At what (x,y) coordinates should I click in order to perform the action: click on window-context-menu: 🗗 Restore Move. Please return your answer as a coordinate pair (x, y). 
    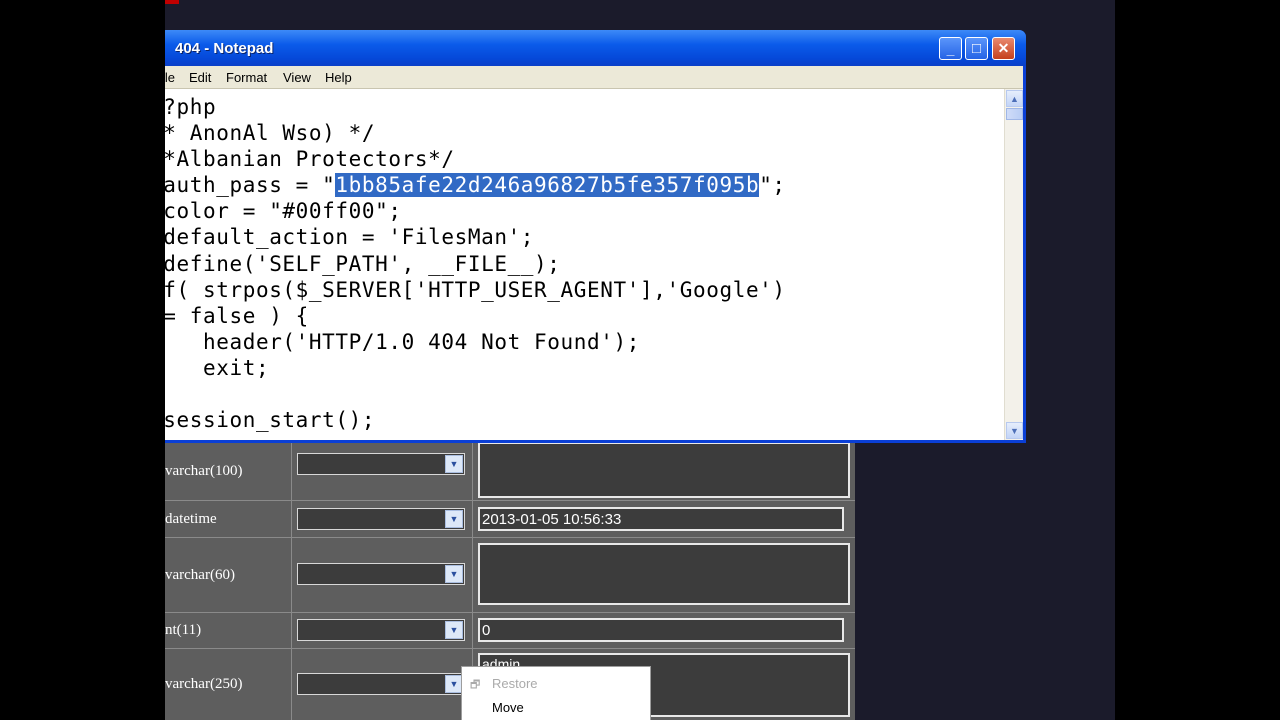
    Looking at the image, I should click on (556, 693).